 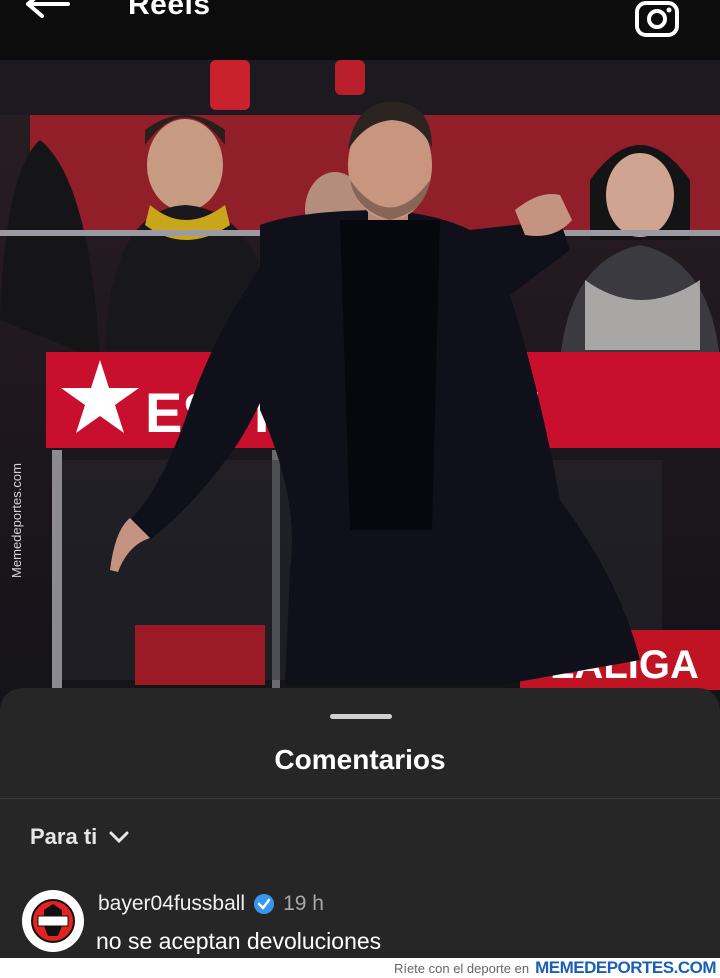 What do you see at coordinates (657, 19) in the screenshot?
I see `camera-icon` at bounding box center [657, 19].